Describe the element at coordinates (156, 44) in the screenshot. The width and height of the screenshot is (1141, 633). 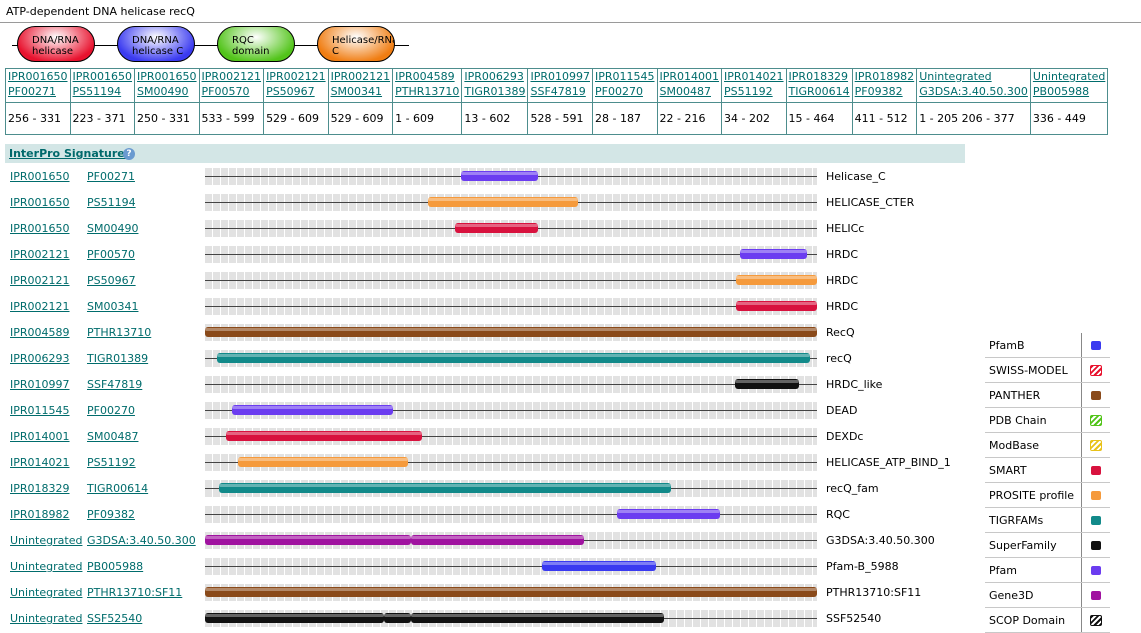
I see `domain-pill-1: DNA/RNA helicase C` at that location.